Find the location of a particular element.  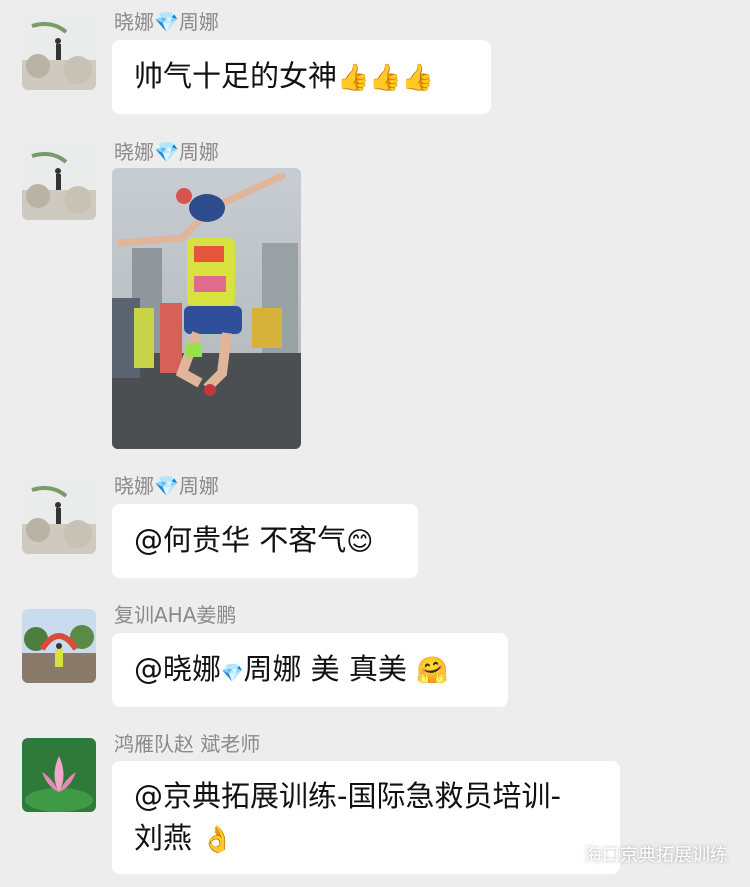

watermark-text: 海口京典拓展训练 is located at coordinates (656, 855).